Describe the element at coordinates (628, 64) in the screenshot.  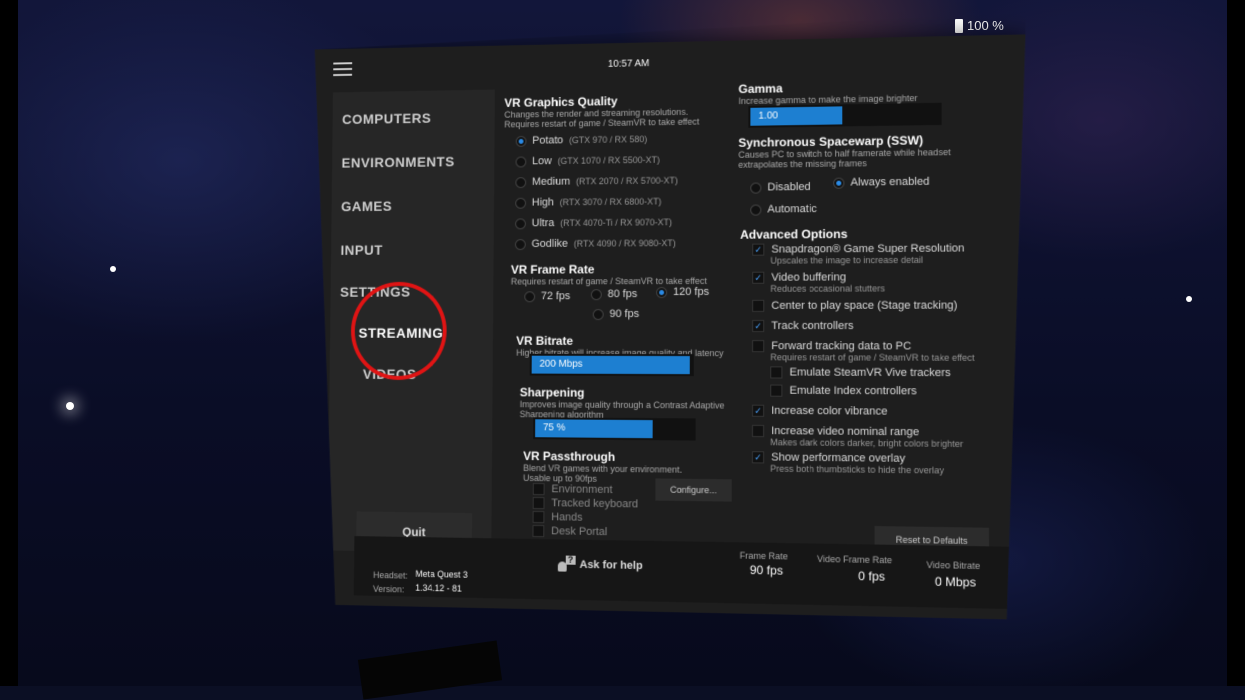
I see `clock: 10:57 AM` at that location.